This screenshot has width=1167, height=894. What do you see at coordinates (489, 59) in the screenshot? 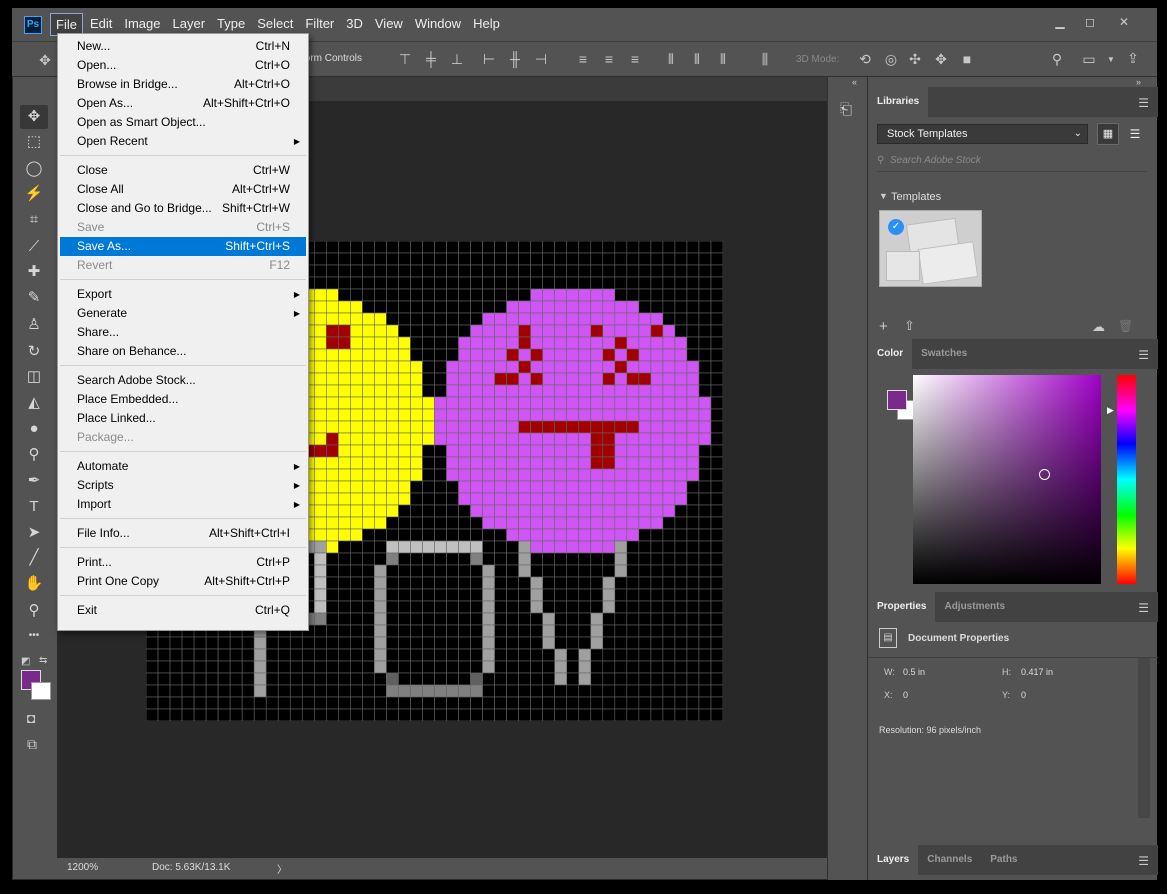
I see `align-left-icon: ⊢` at bounding box center [489, 59].